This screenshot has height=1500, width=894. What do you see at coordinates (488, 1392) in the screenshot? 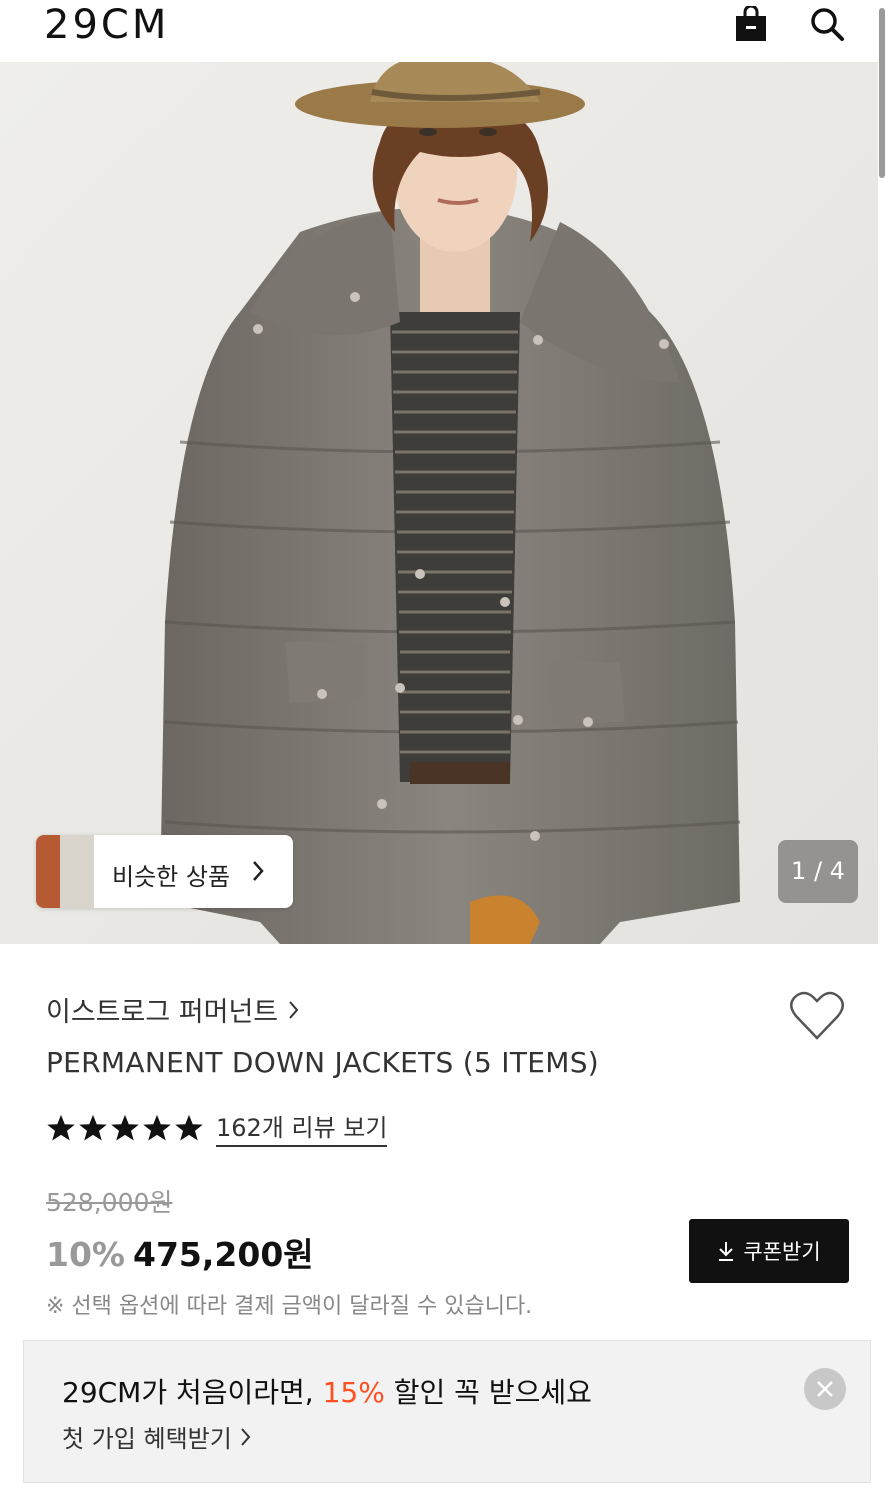
I see `banner-headline-suffix: 할인 꼭 받으세요` at bounding box center [488, 1392].